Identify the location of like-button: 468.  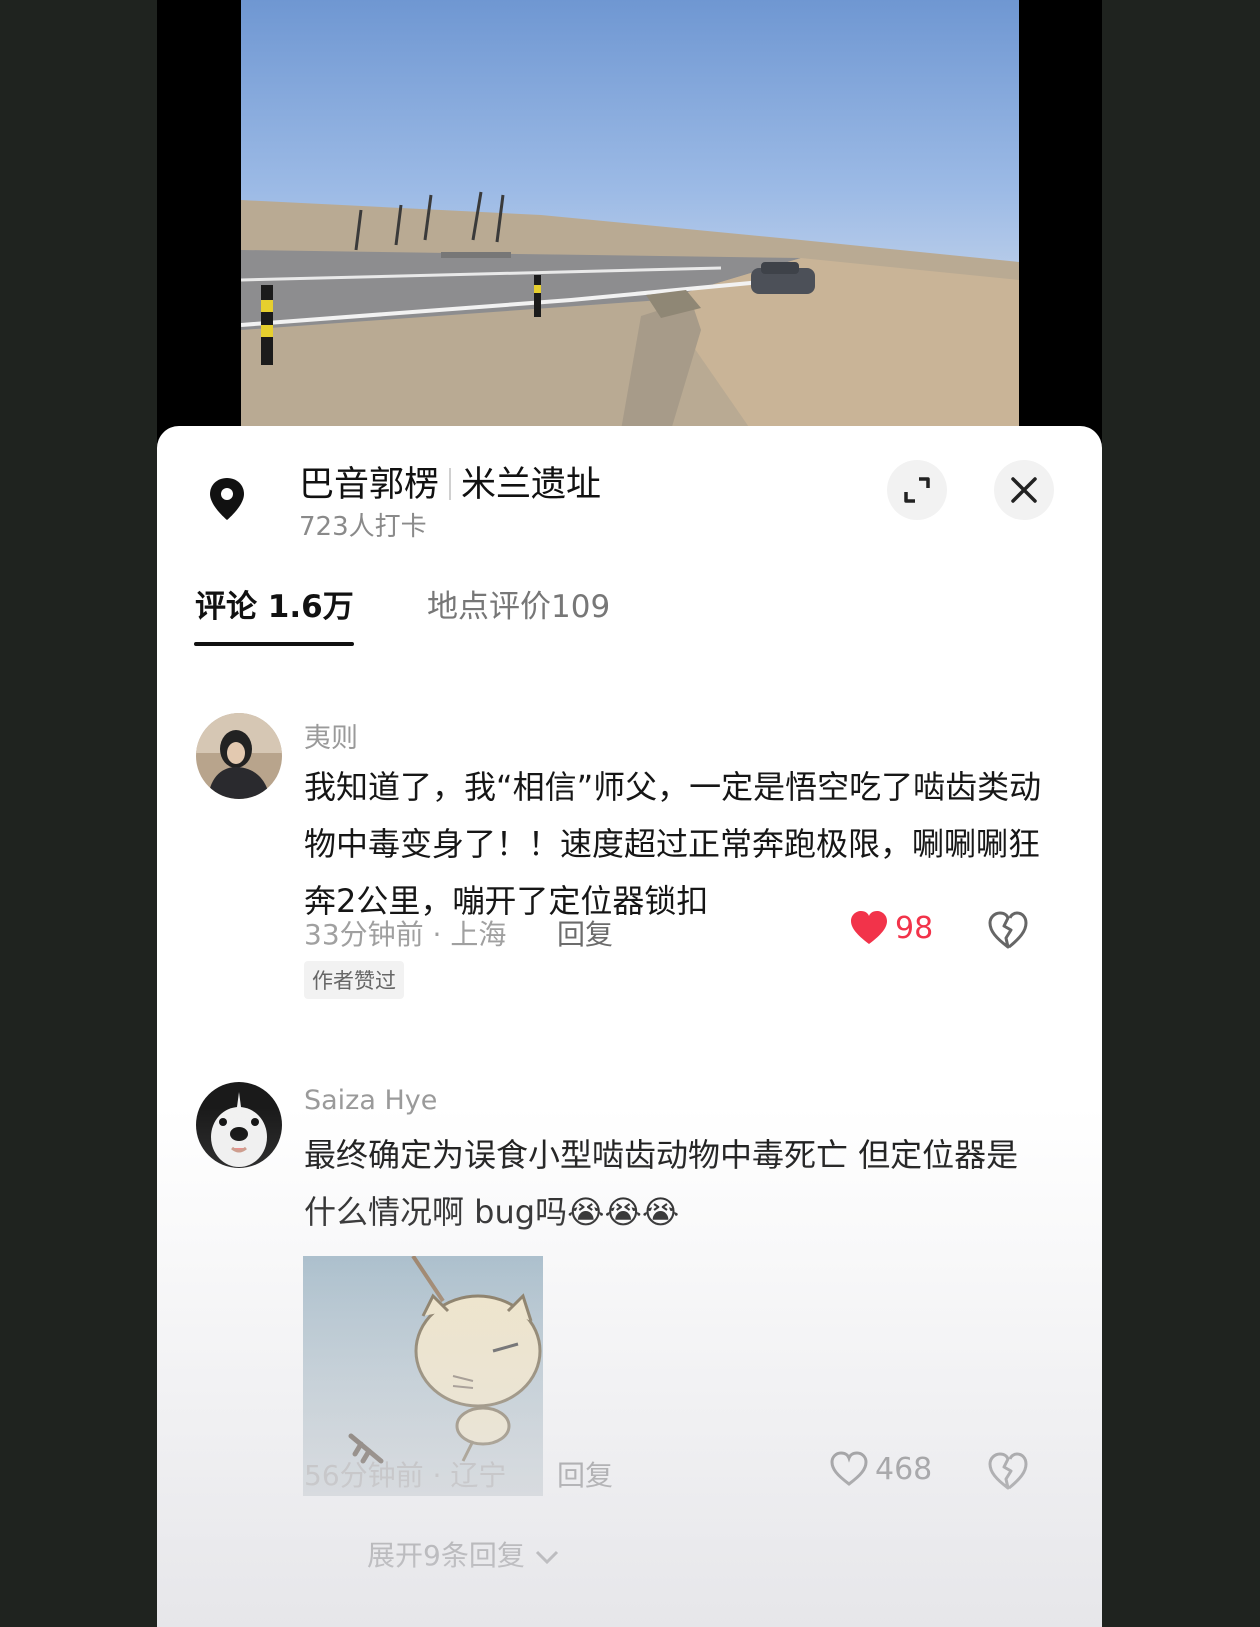
(880, 1469).